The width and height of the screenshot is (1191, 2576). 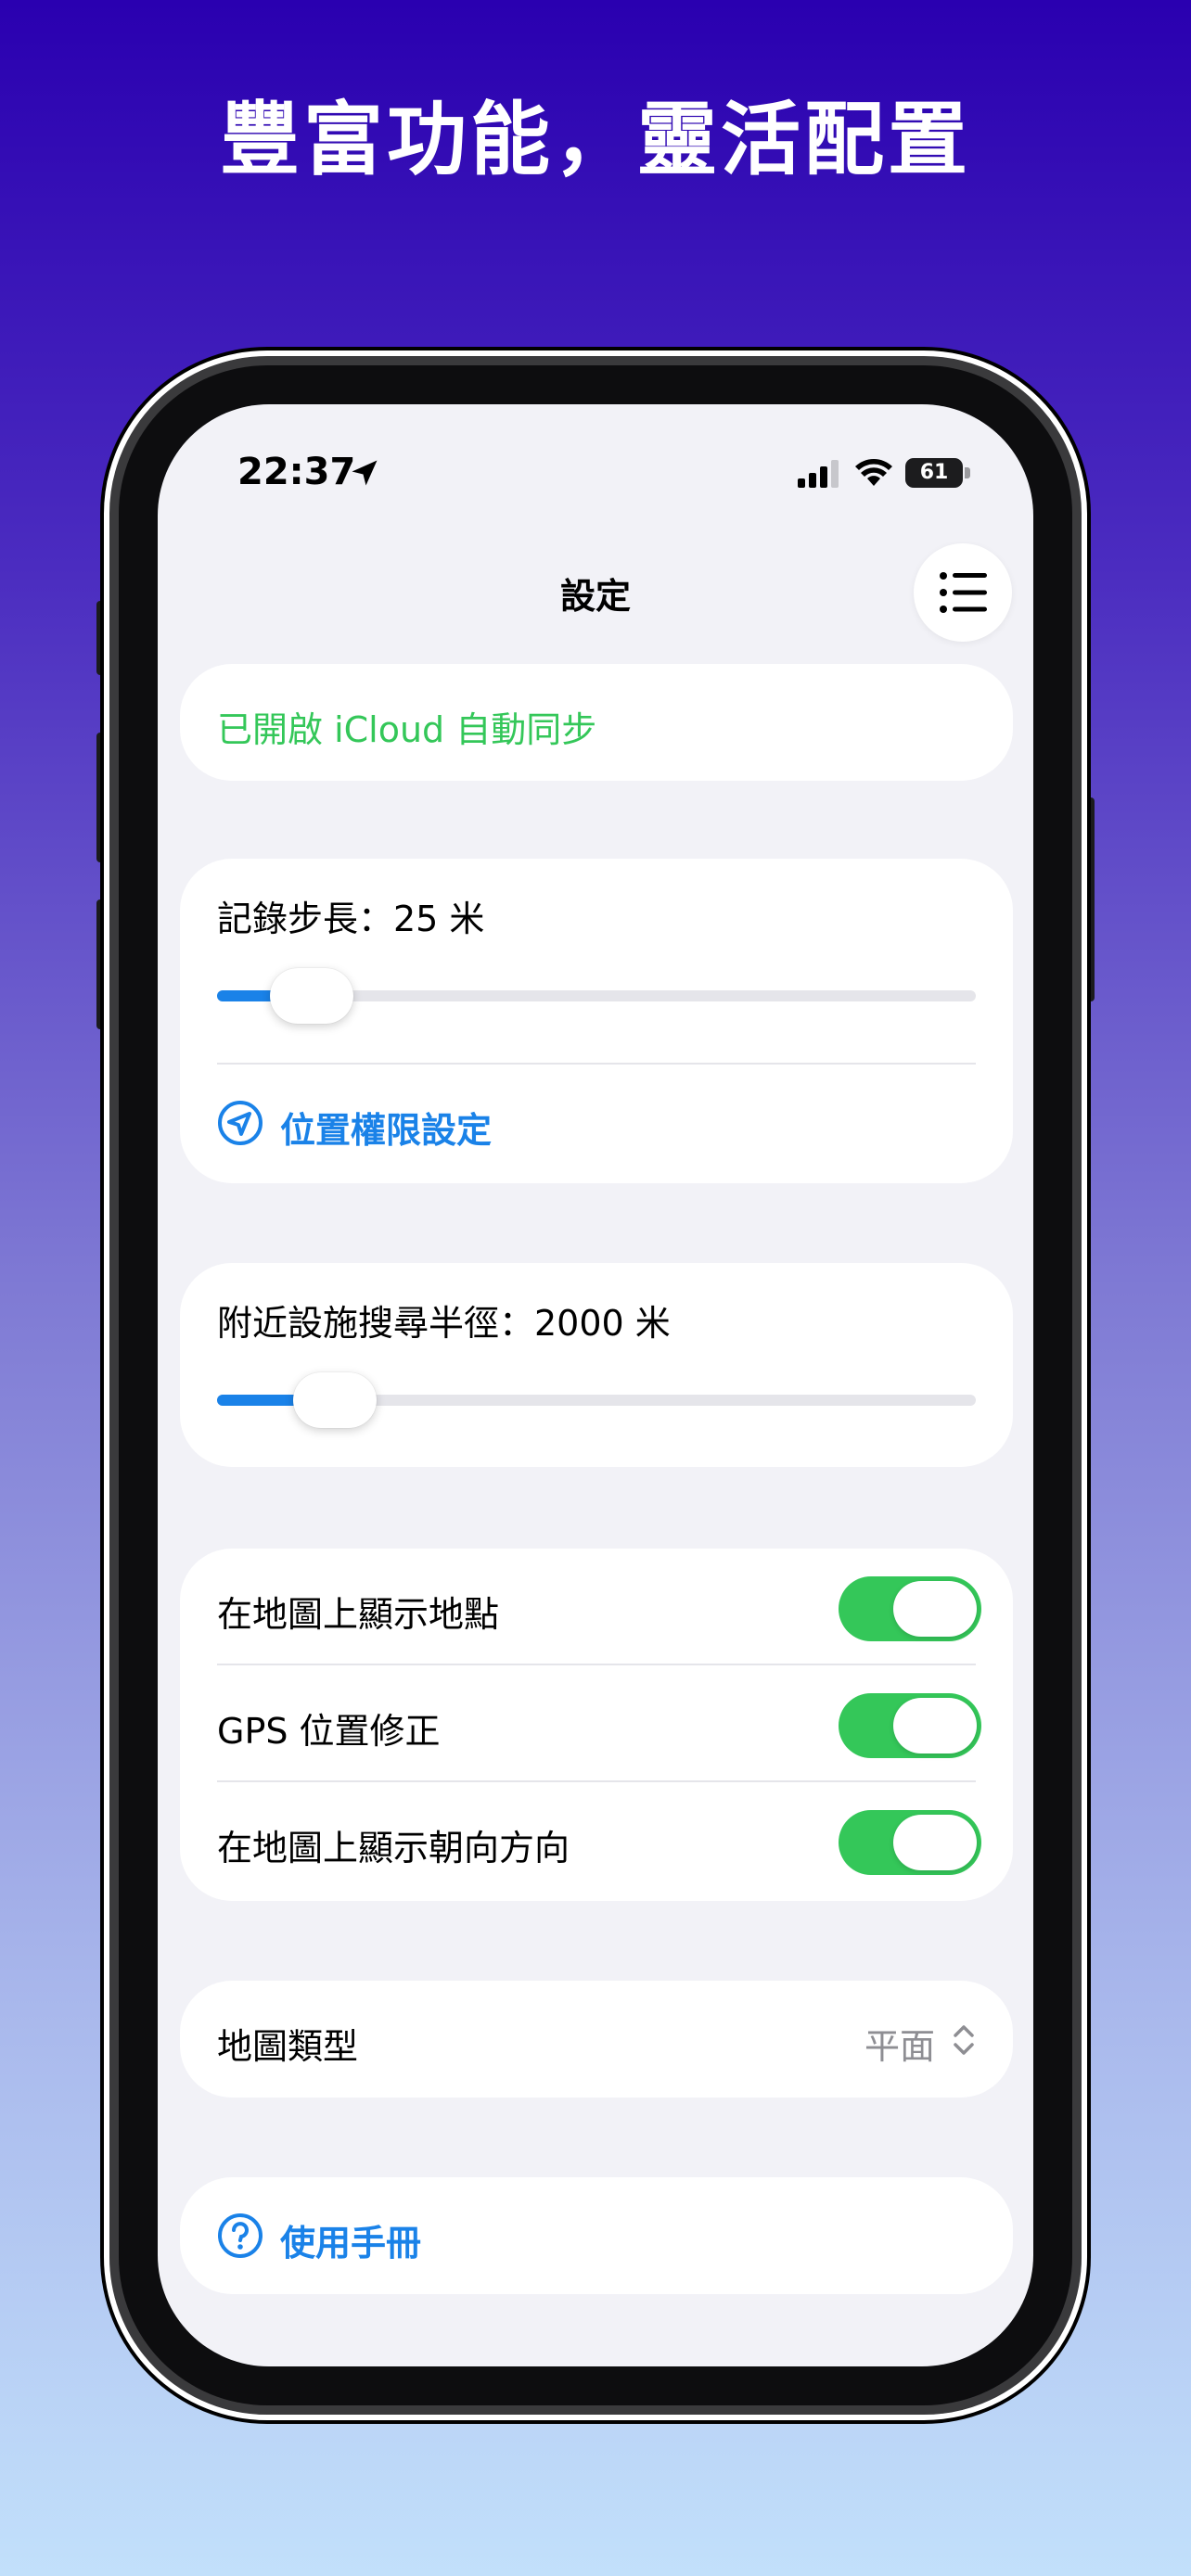 What do you see at coordinates (359, 1614) in the screenshot?
I see `toggle-show-places-label: 在地圖上顯示地點` at bounding box center [359, 1614].